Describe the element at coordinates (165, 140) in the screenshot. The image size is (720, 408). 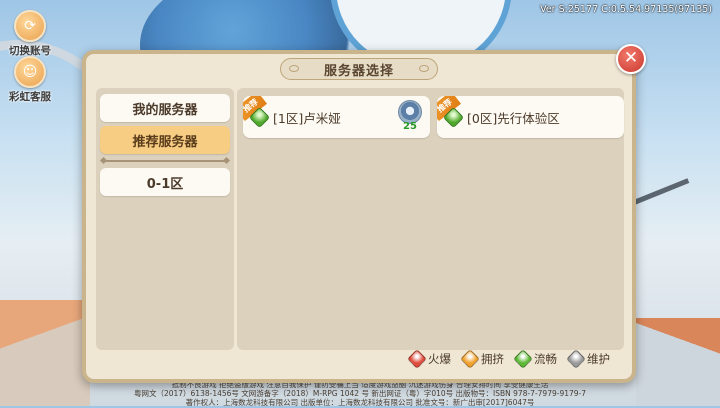
I see `tab-recommended-servers: 推荐服务器` at that location.